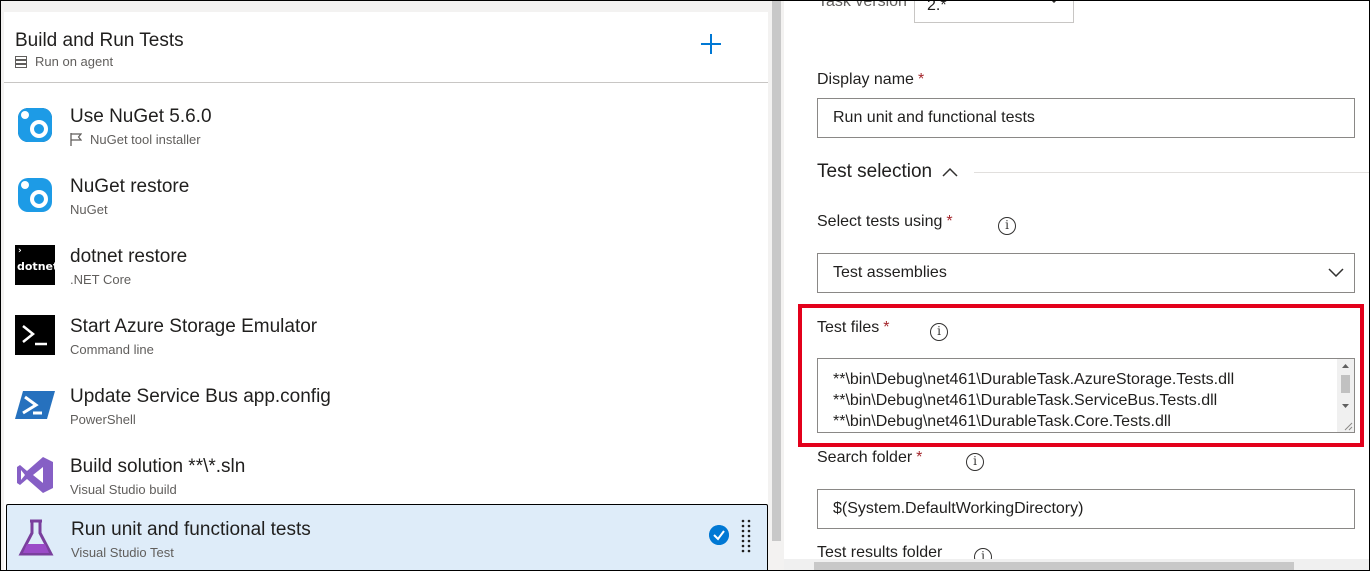 The image size is (1370, 571). Describe the element at coordinates (101, 279) in the screenshot. I see `task-subtitle: .NET Core` at that location.